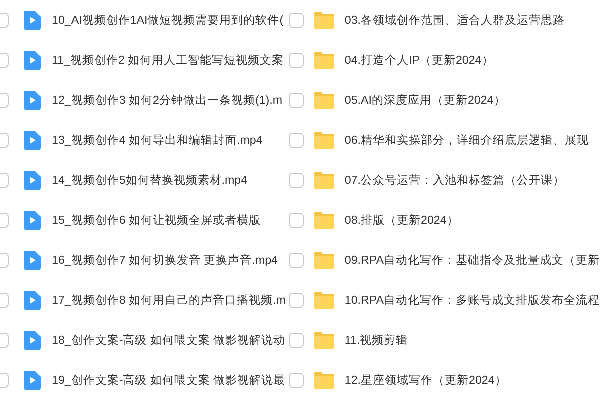 The image size is (600, 400). I want to click on file-name: 09.RPA自动化写作：基础指令及批量成文（更新, so click(472, 260).